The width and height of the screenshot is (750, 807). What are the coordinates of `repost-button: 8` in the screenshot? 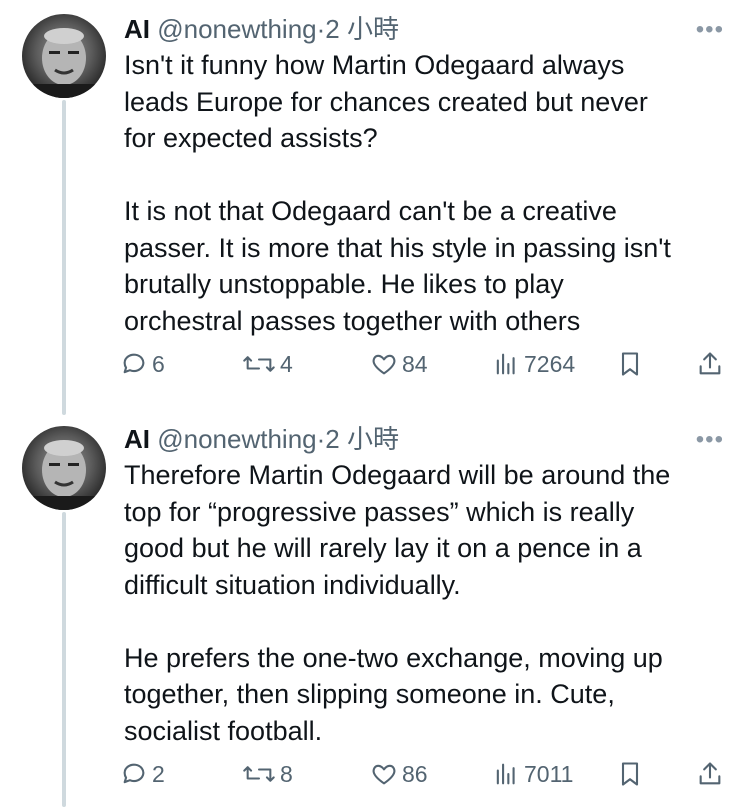 It's located at (267, 774).